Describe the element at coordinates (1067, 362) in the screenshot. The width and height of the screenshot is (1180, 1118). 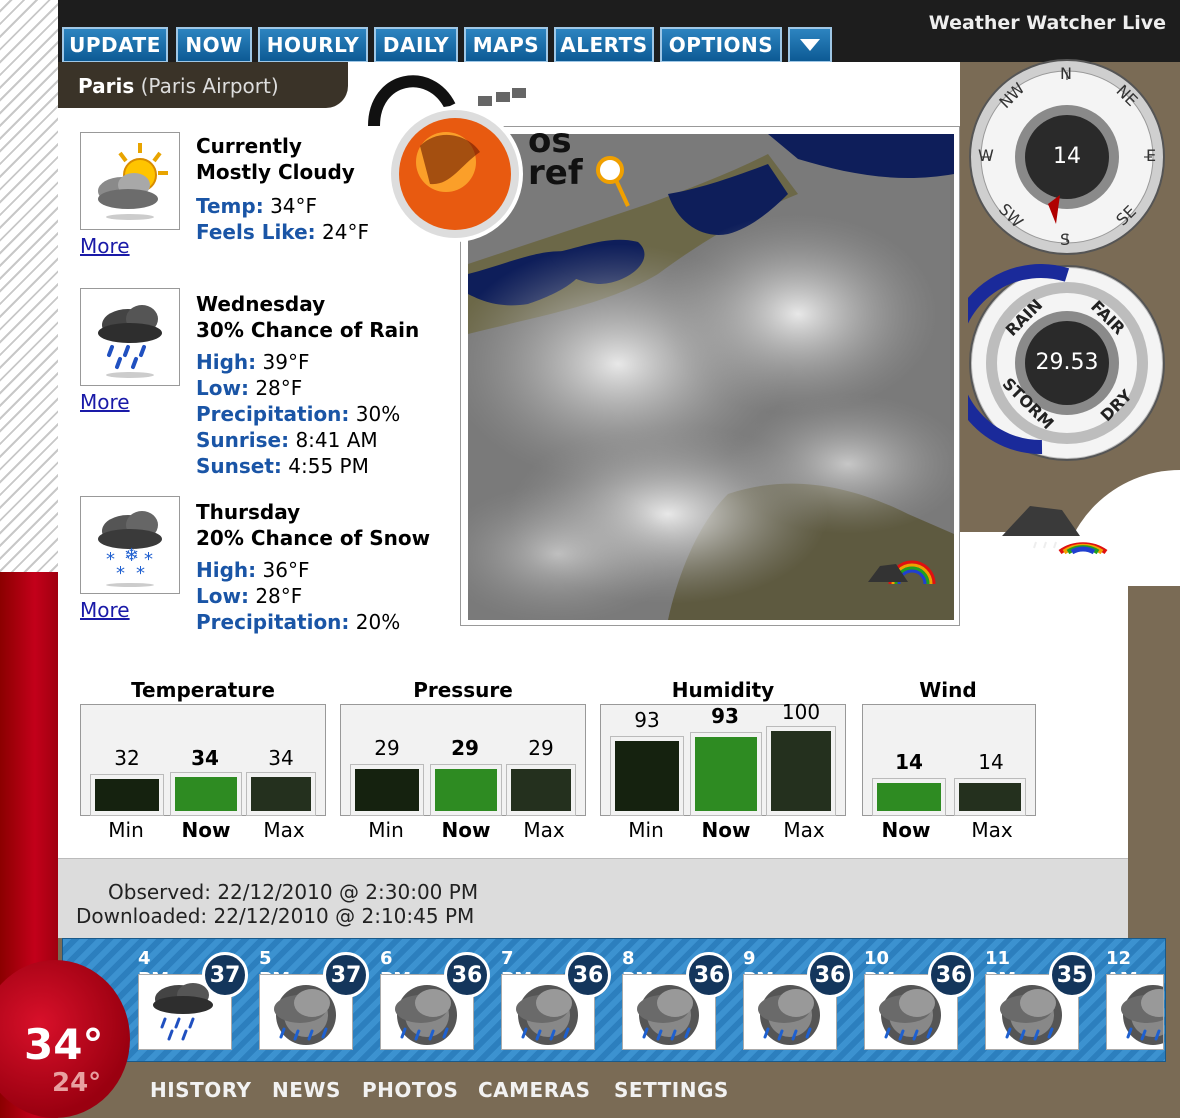
I see `barometer-value: 29.53` at that location.